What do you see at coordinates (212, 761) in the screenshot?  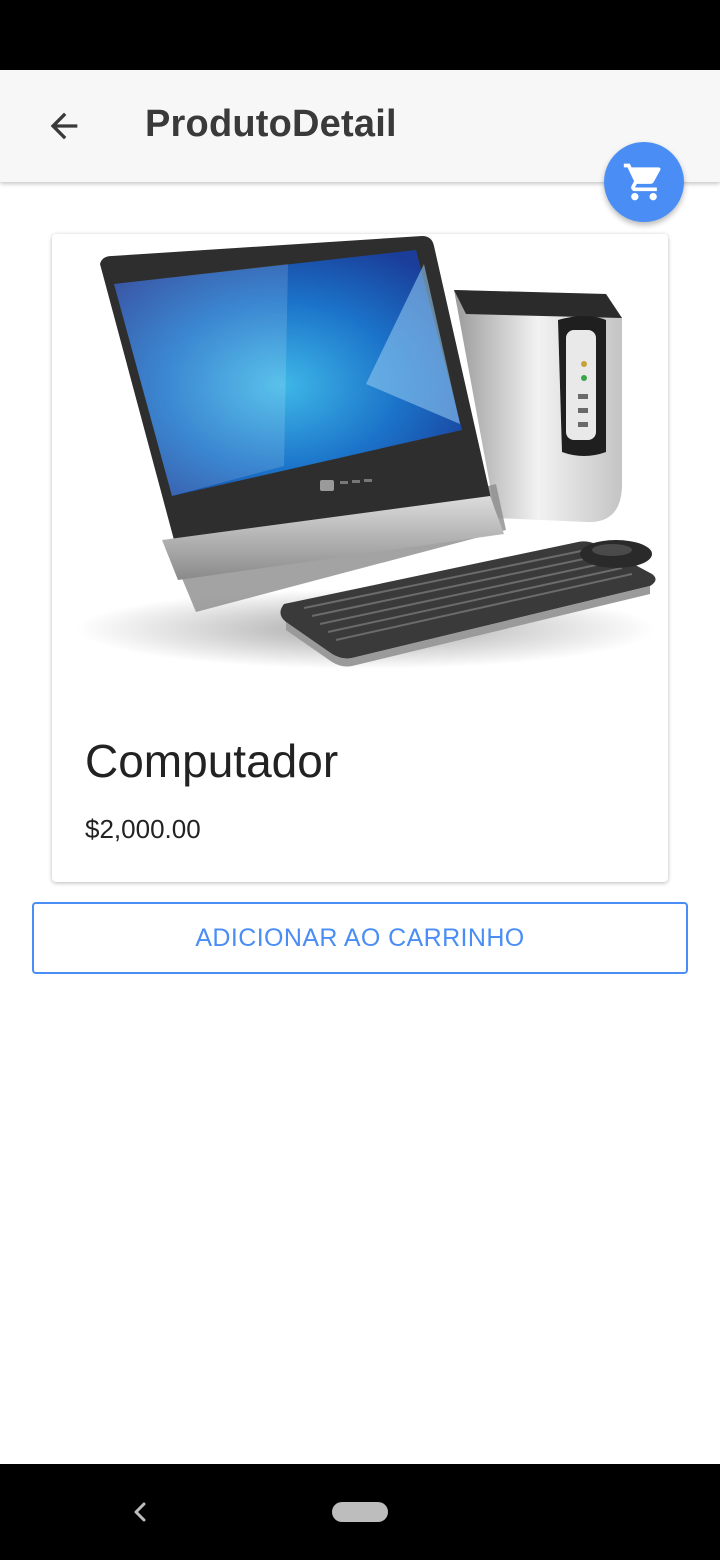 I see `product-name: Computador` at bounding box center [212, 761].